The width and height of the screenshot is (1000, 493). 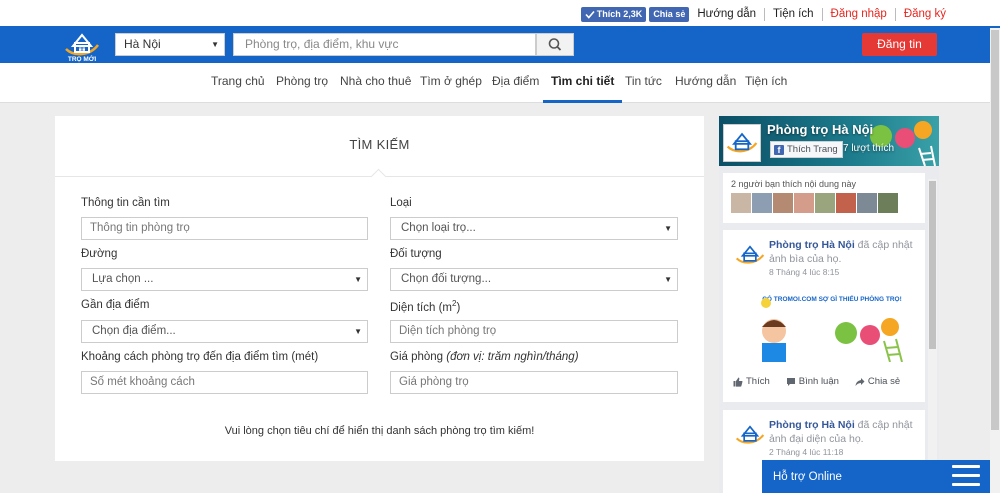 What do you see at coordinates (378, 176) in the screenshot?
I see `divider-notch` at bounding box center [378, 176].